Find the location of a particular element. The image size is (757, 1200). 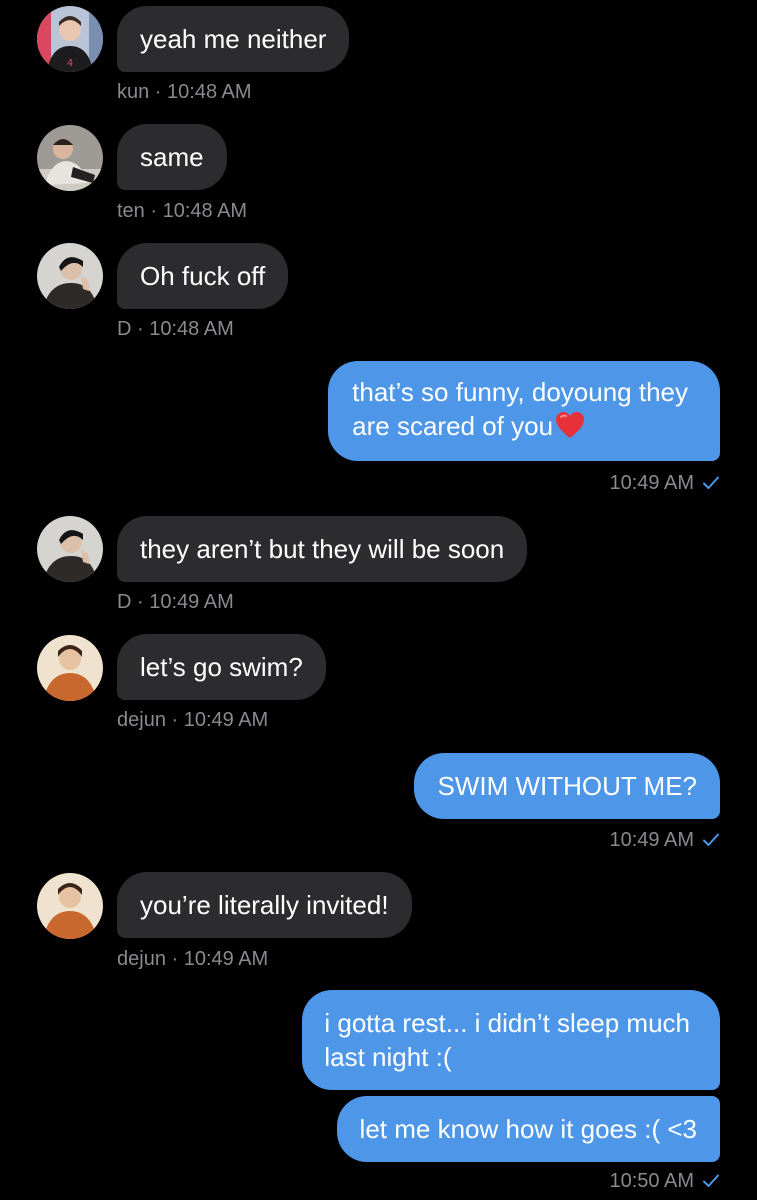

message-bubble-outgoing: SWIM WITHOUT ME? is located at coordinates (567, 786).